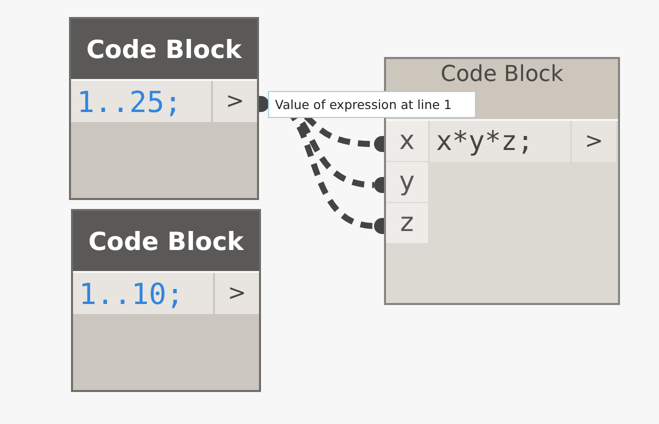 This screenshot has height=424, width=659. I want to click on code-block-node: Code Block 1..10; >, so click(166, 300).